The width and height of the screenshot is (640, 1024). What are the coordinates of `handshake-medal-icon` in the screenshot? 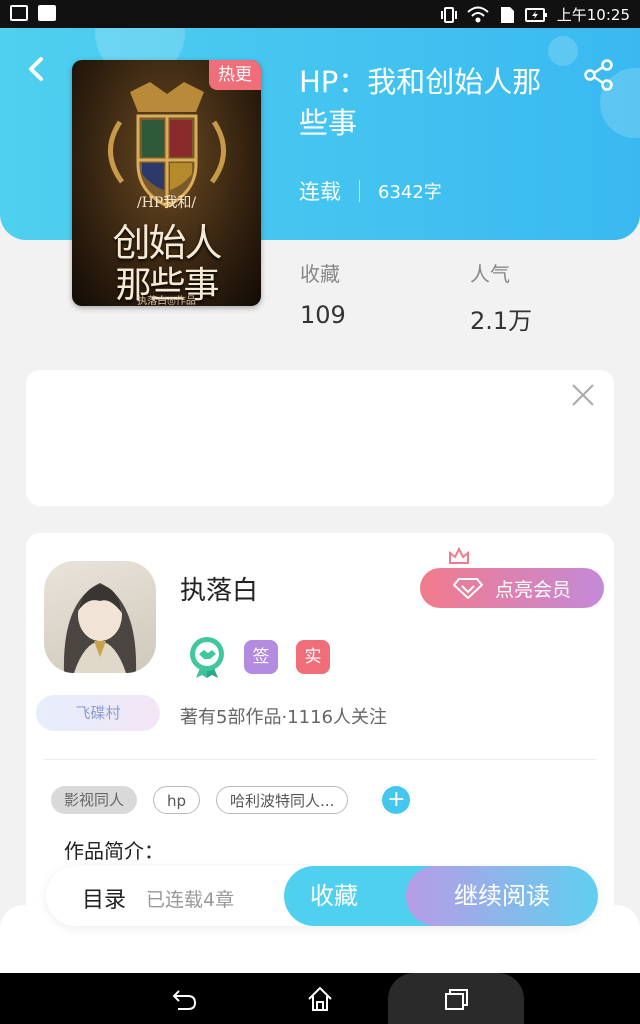 It's located at (207, 657).